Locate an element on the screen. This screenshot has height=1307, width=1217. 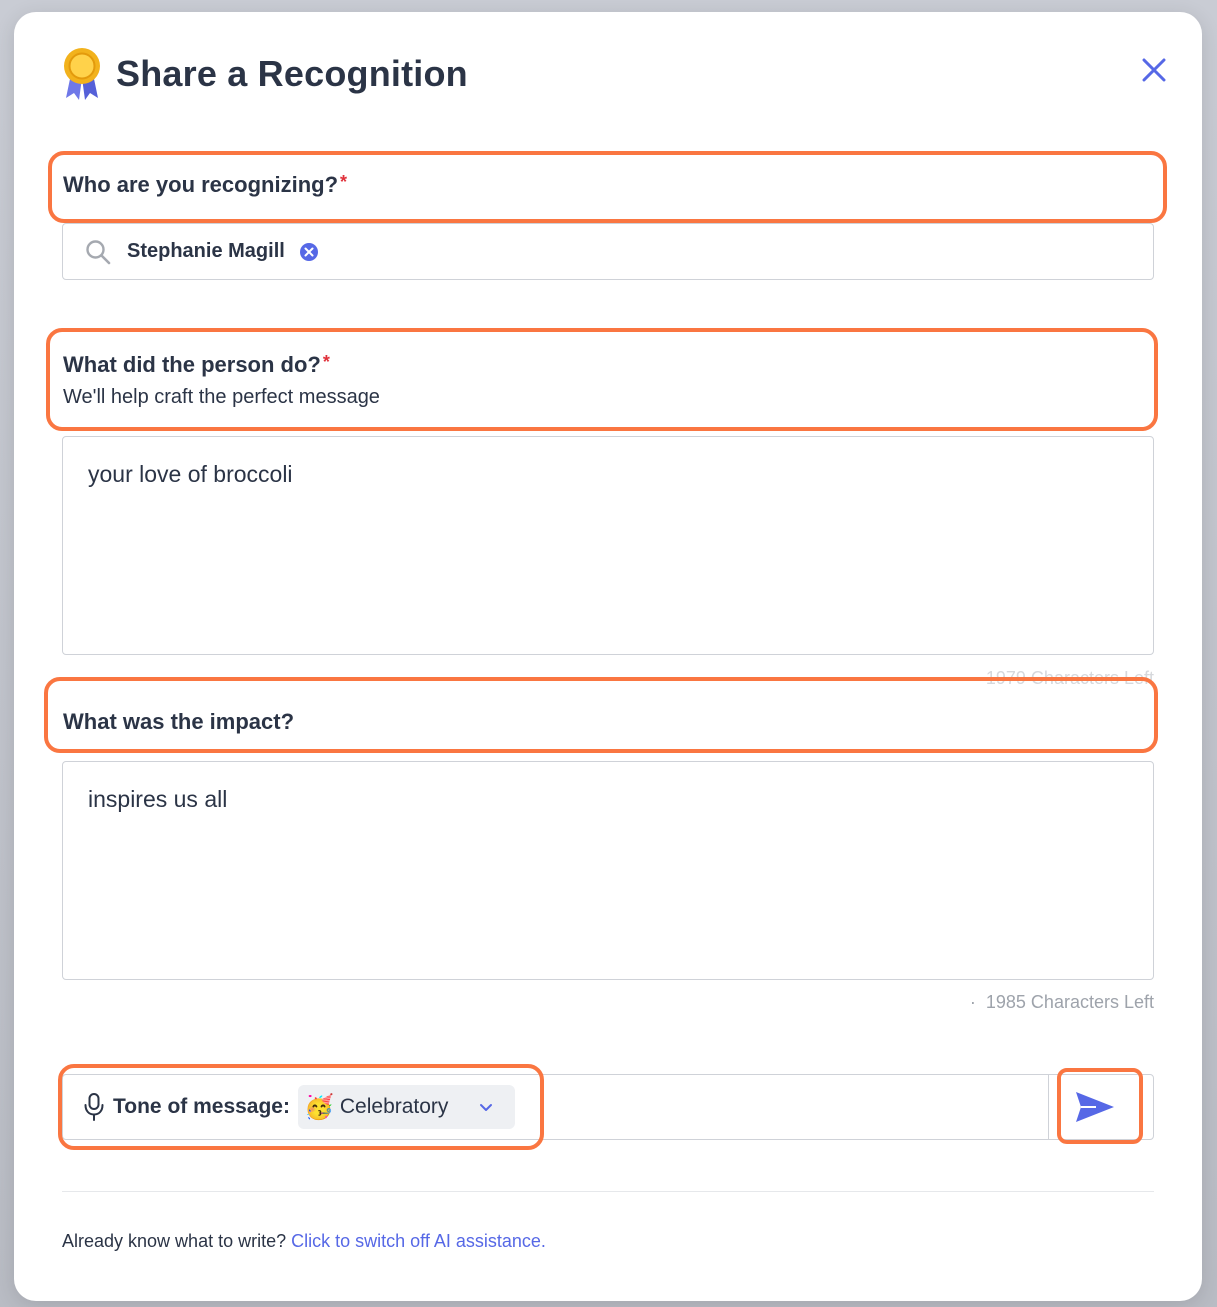
action-label-text: What did the person do? is located at coordinates (192, 364).